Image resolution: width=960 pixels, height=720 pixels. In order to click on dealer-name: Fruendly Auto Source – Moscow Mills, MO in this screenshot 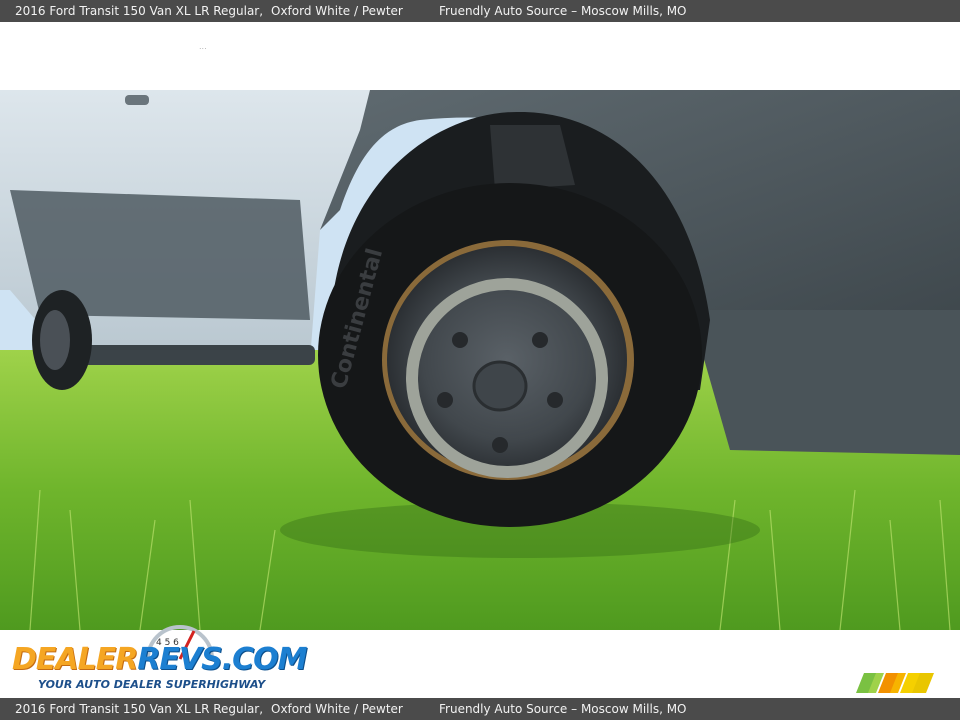, I will do `click(563, 11)`.